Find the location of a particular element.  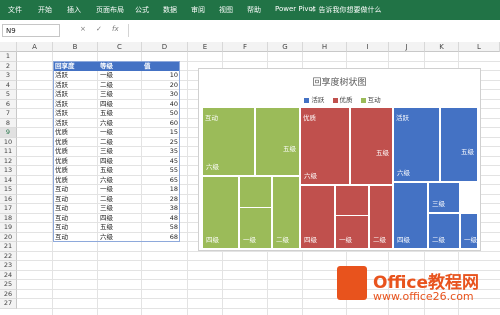

legend-key-quality is located at coordinates (335, 100).